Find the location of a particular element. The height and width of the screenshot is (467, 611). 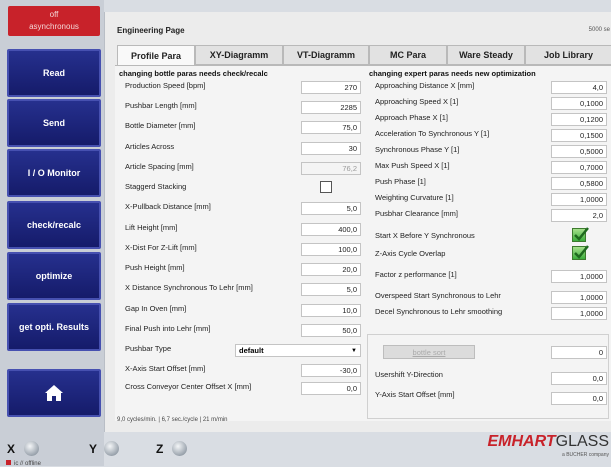

max-push-speed-x-input: 0,7000 is located at coordinates (579, 167).